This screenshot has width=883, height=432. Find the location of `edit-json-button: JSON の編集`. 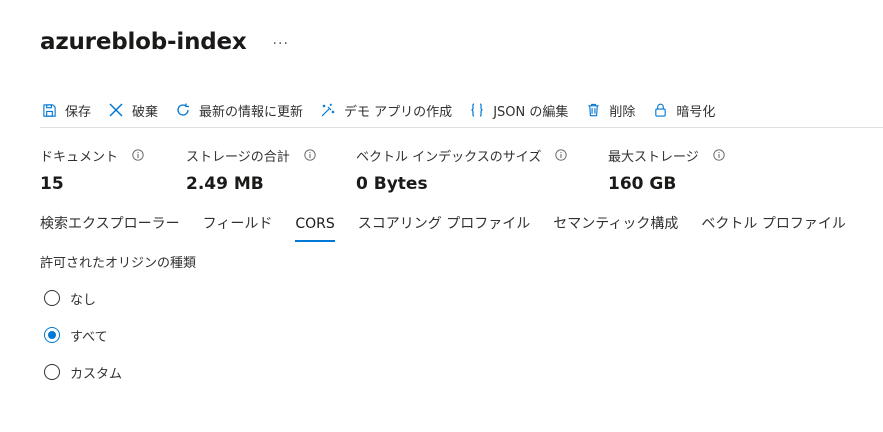

edit-json-button: JSON の編集 is located at coordinates (518, 110).